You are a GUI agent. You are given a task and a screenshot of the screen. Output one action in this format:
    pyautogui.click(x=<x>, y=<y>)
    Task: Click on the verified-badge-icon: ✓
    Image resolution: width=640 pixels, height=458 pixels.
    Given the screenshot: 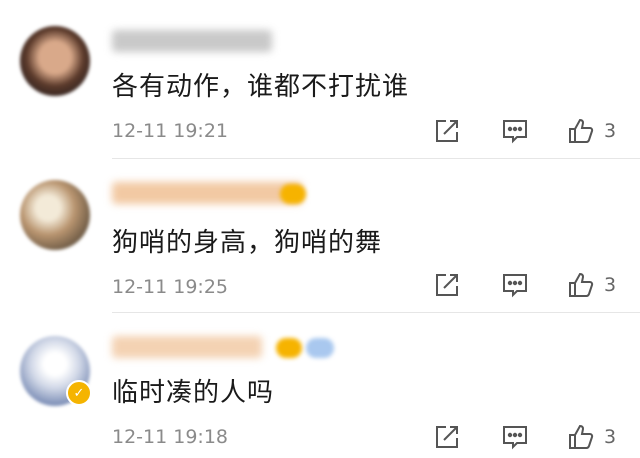 What is the action you would take?
    pyautogui.click(x=79, y=393)
    